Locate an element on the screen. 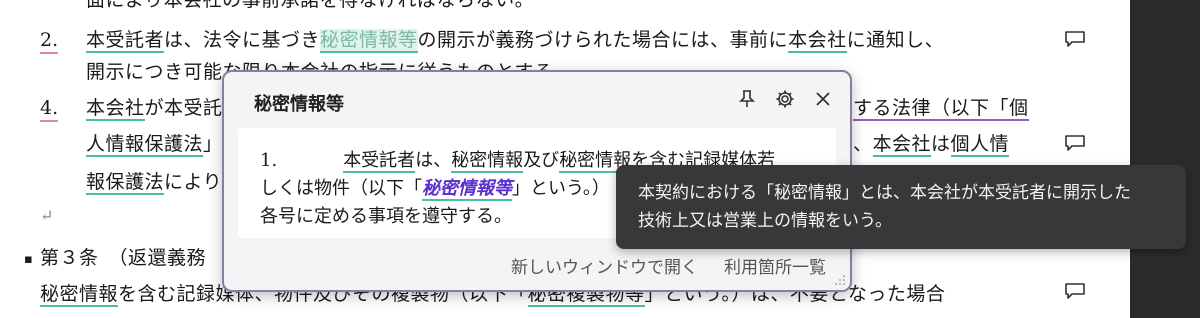 This screenshot has height=318, width=1200. defined-term-link: 人情報保護法 is located at coordinates (145, 145).